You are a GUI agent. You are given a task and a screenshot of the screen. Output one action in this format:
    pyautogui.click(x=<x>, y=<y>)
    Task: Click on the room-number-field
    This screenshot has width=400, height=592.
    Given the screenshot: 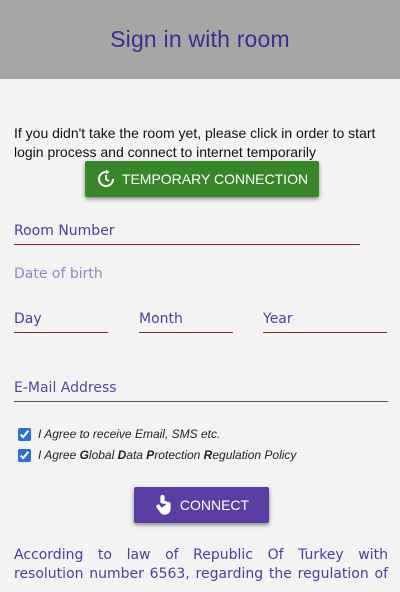 What is the action you would take?
    pyautogui.click(x=187, y=231)
    